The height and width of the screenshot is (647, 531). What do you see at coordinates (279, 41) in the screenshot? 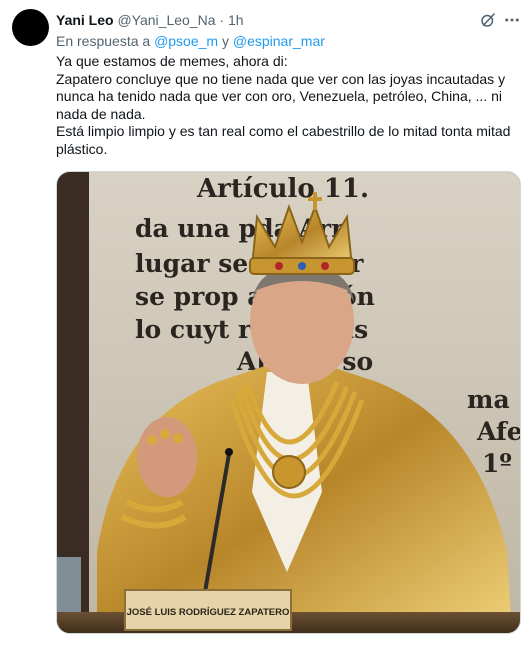
I see `mention-link: @espinar_mar` at bounding box center [279, 41].